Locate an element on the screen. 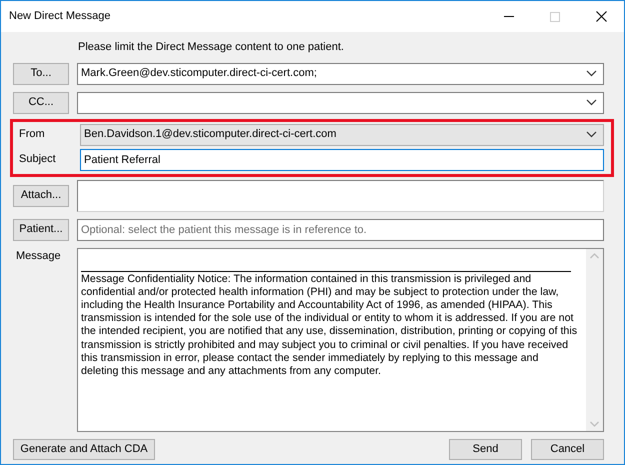 This screenshot has height=465, width=625. dropdown-field is located at coordinates (340, 103).